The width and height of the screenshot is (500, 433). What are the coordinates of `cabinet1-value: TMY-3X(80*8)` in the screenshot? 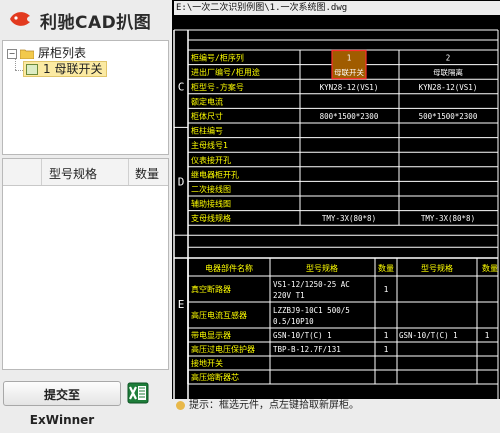 It's located at (349, 218).